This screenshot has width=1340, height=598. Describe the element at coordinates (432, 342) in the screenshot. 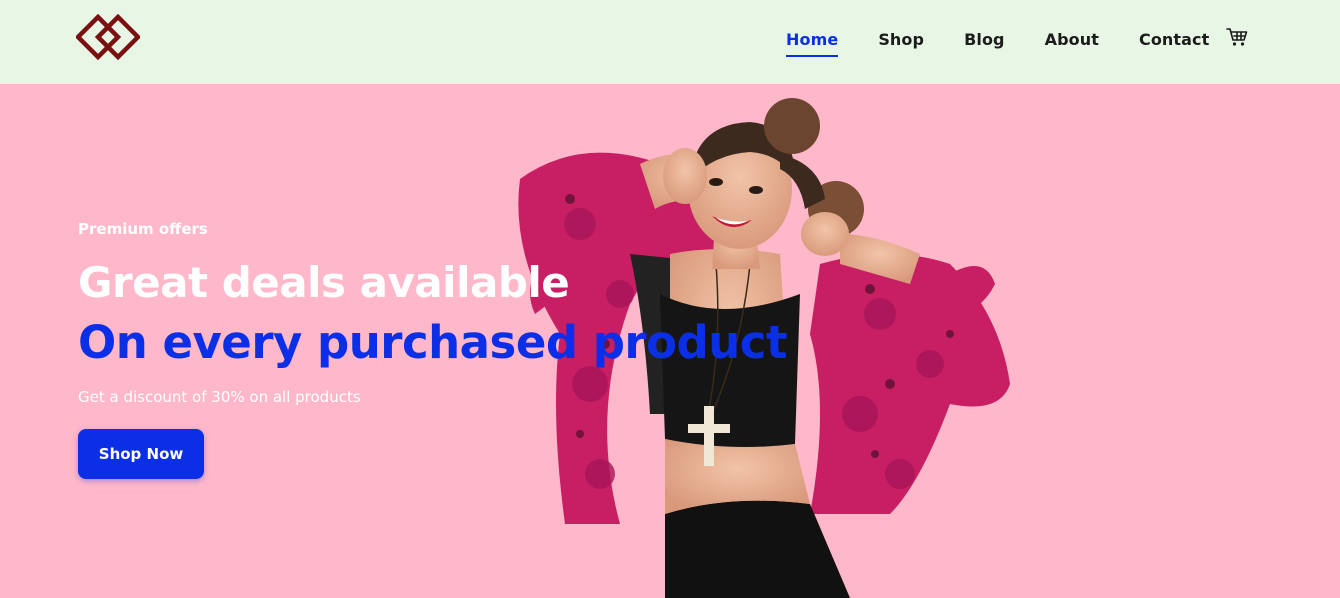

I see `hero-headline-line-2: On every purchased product` at that location.